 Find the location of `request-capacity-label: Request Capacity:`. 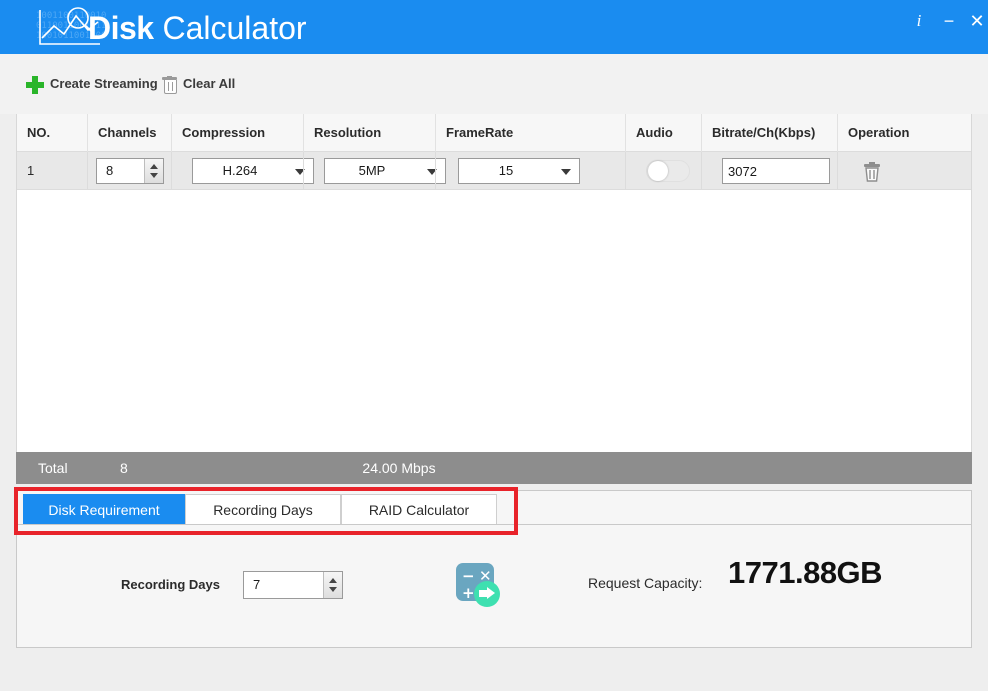

request-capacity-label: Request Capacity: is located at coordinates (645, 583).